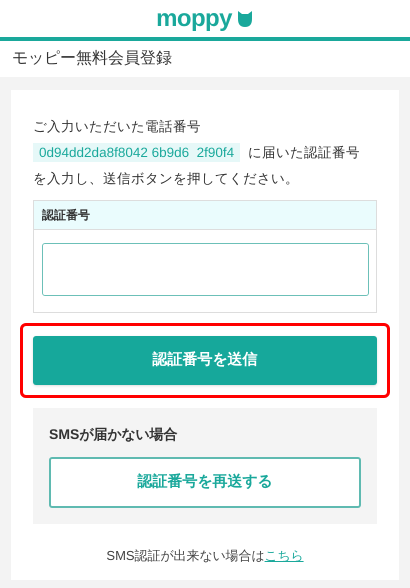 The width and height of the screenshot is (410, 588). I want to click on page-title: モッピー無料会員登録, so click(92, 58).